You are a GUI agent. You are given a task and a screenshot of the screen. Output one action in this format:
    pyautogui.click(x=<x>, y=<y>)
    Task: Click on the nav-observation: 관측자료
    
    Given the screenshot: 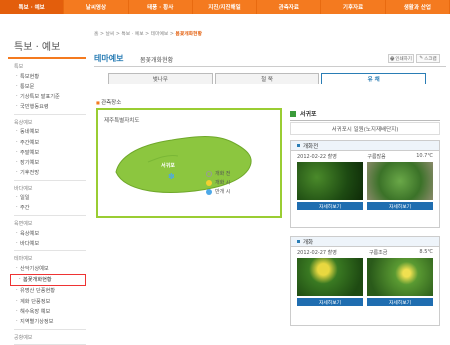 What is the action you would take?
    pyautogui.click(x=289, y=7)
    